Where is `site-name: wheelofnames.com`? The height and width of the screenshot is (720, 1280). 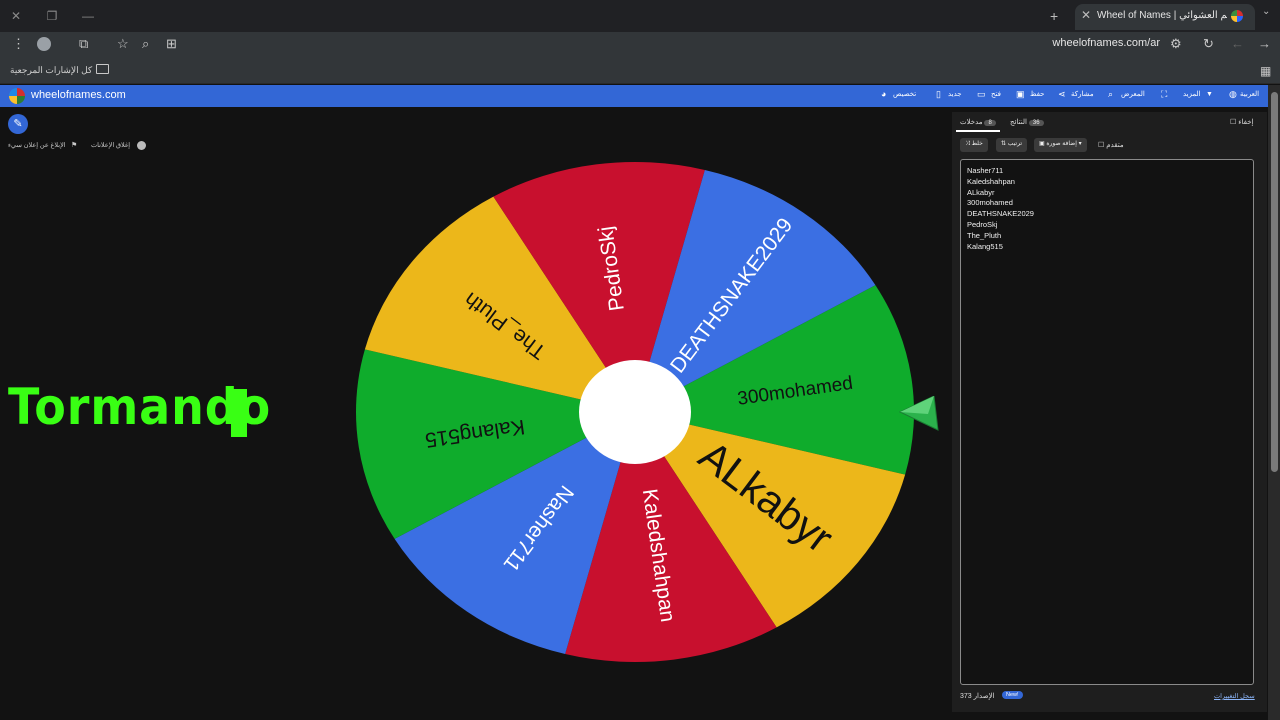
site-name: wheelofnames.com is located at coordinates (78, 95).